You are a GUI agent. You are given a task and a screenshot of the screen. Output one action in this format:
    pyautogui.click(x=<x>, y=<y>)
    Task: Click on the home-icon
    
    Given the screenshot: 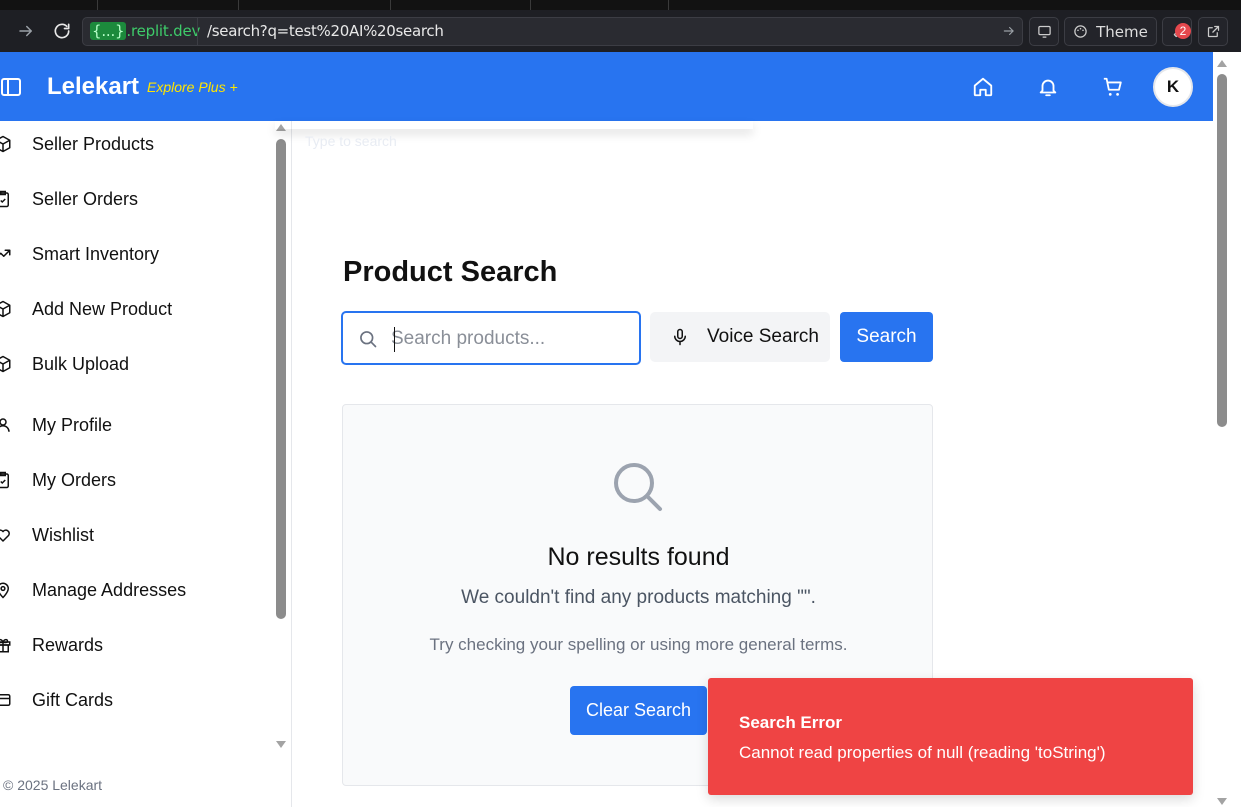 What is the action you would take?
    pyautogui.click(x=983, y=87)
    